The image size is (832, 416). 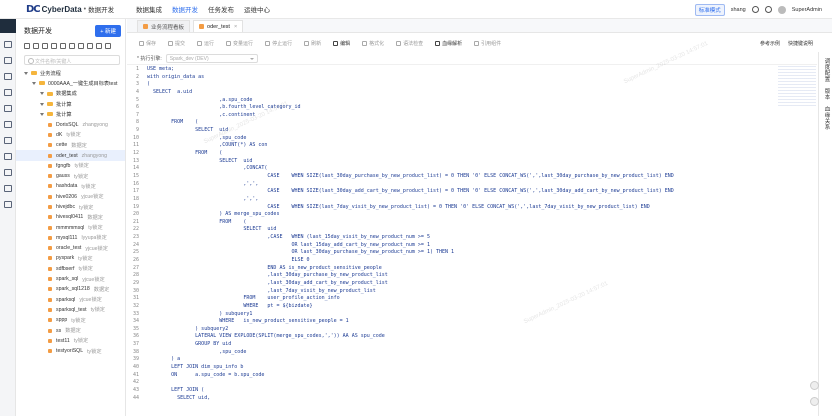 I want to click on rail-folder-icon, so click(x=7, y=92).